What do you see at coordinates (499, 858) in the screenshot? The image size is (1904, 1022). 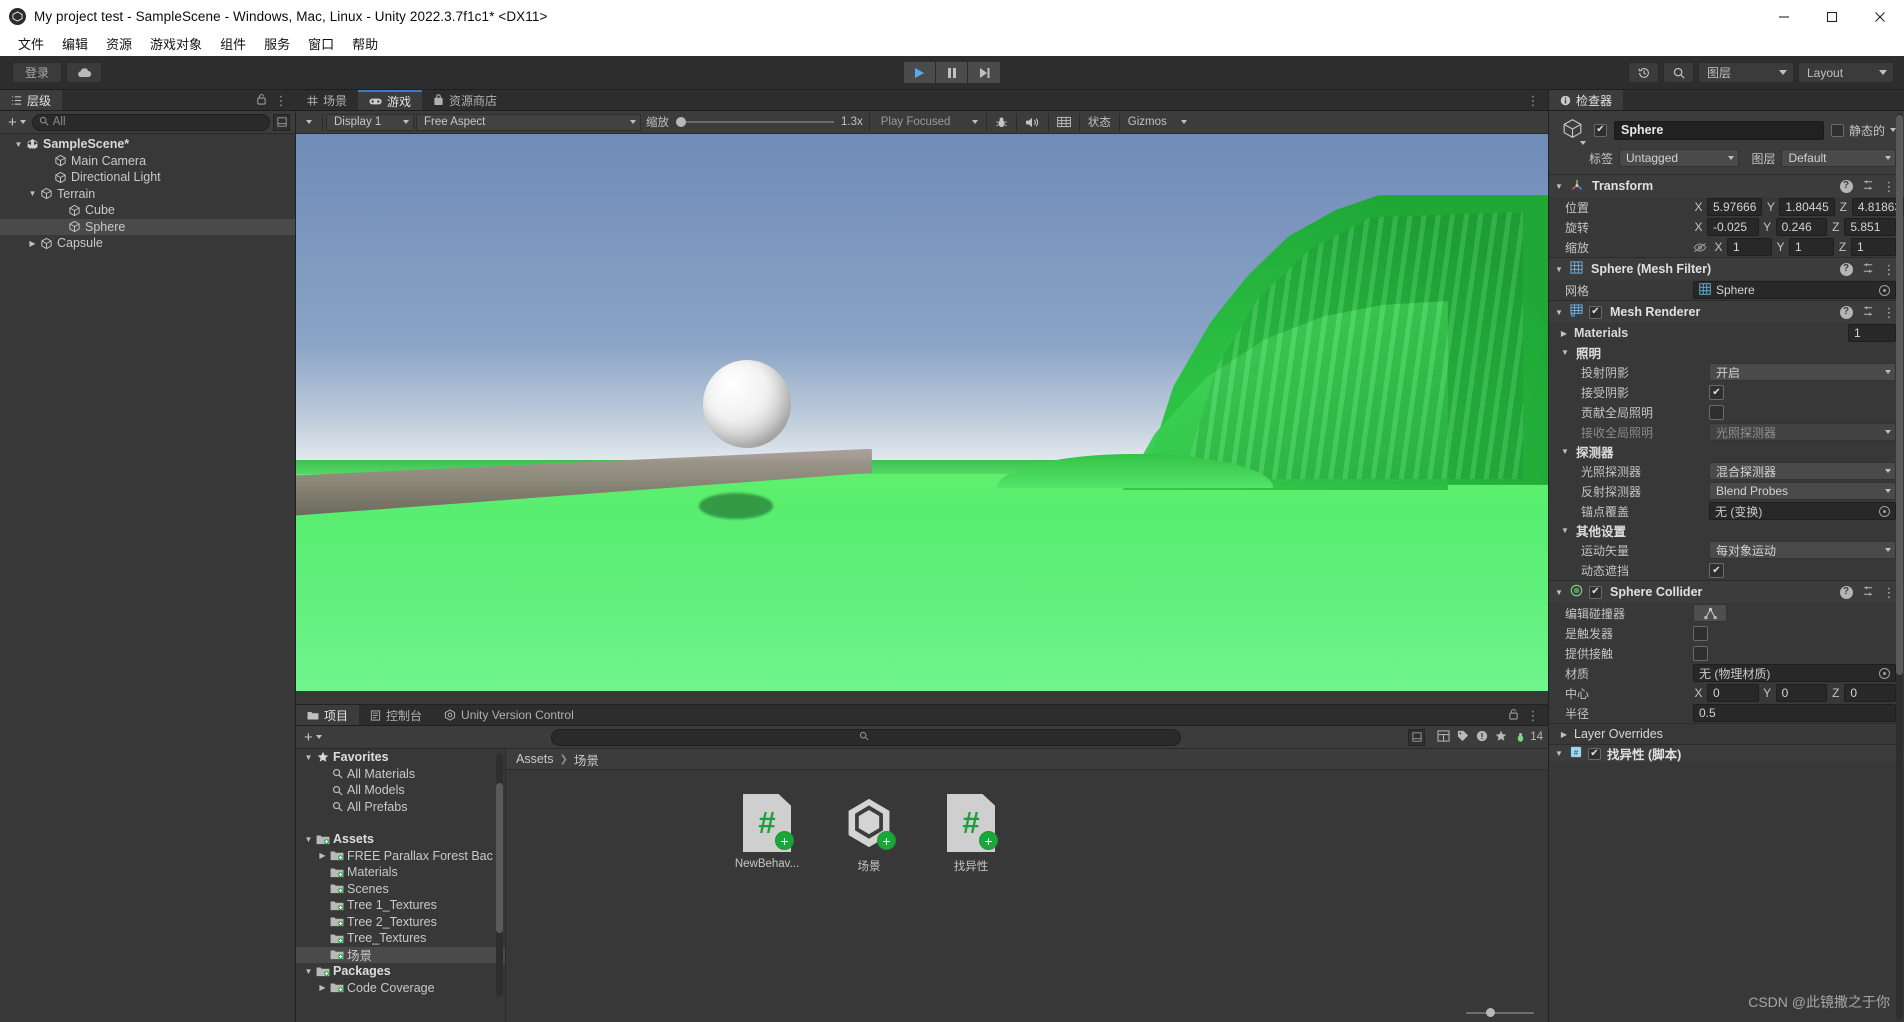 I see `project-tree-scroll-thumb` at bounding box center [499, 858].